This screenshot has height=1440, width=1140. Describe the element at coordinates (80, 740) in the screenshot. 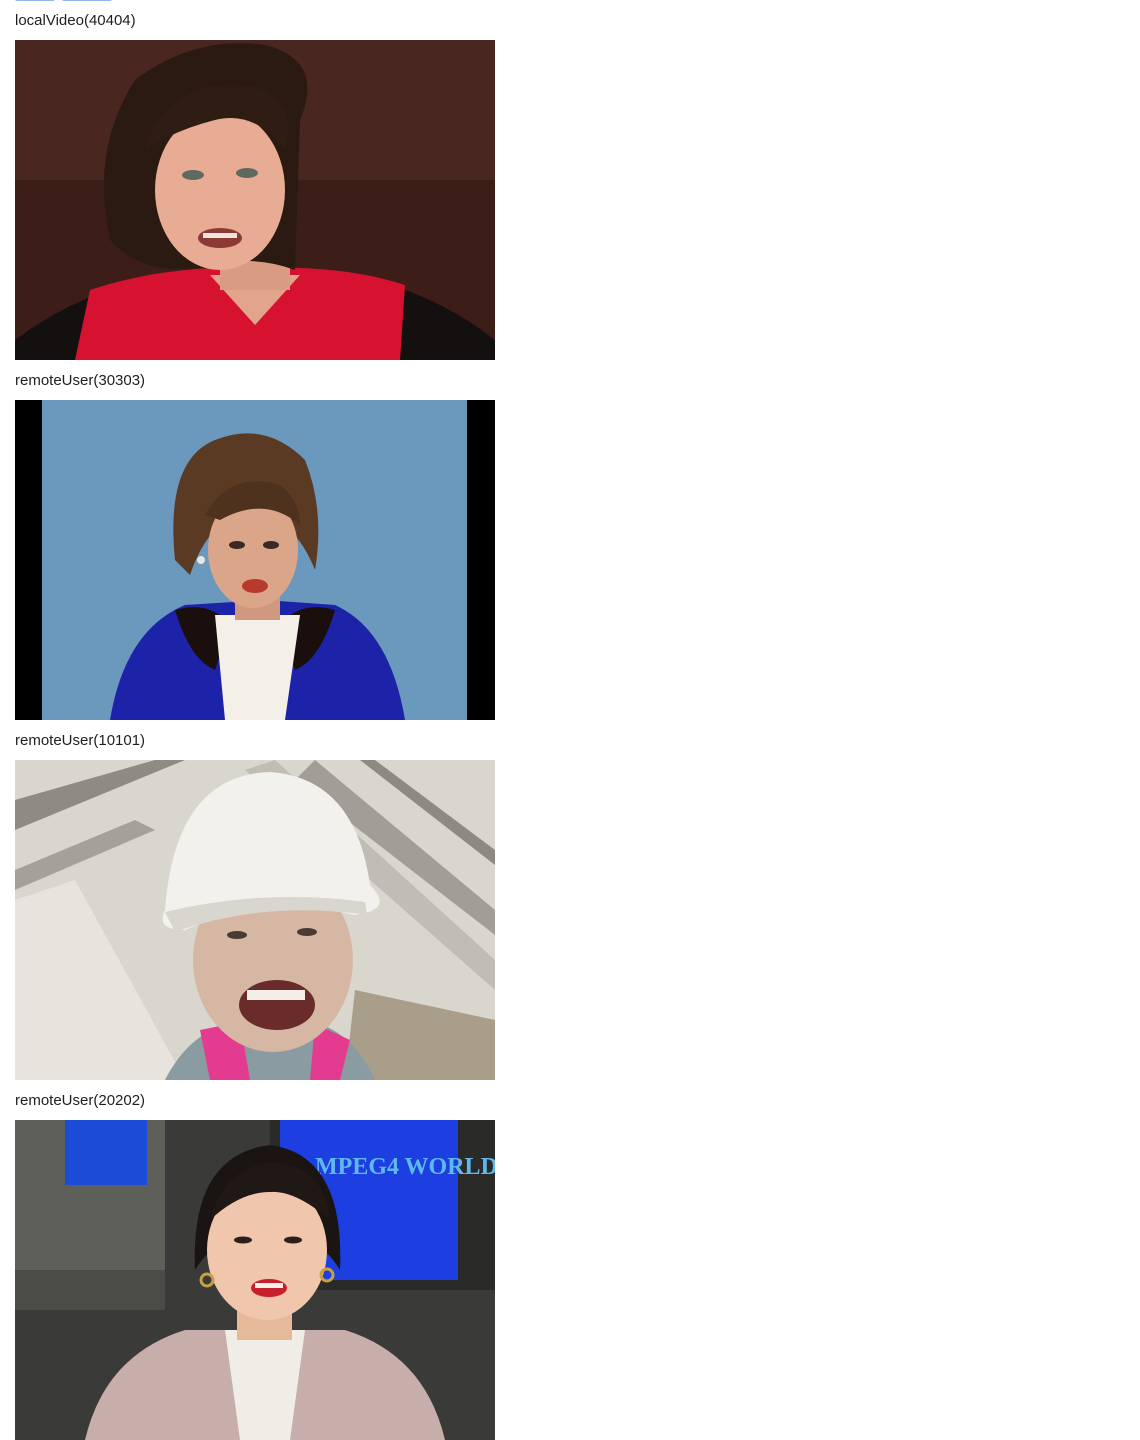

I see `remote-user-label-10101: remoteUser(10101)` at that location.